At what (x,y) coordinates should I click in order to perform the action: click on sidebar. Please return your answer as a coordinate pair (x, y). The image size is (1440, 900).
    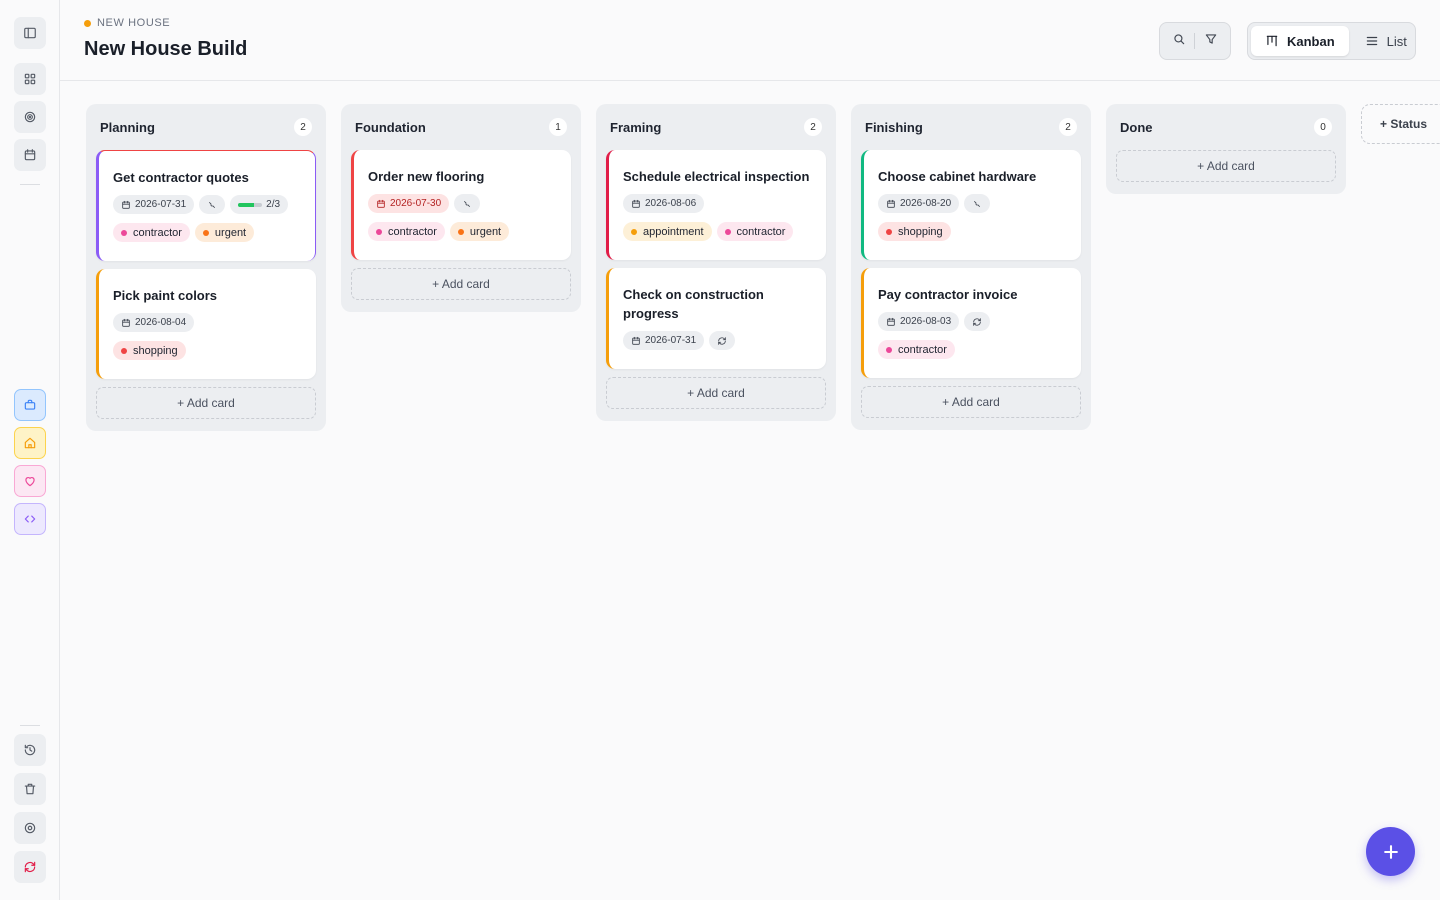
    Looking at the image, I should click on (30, 450).